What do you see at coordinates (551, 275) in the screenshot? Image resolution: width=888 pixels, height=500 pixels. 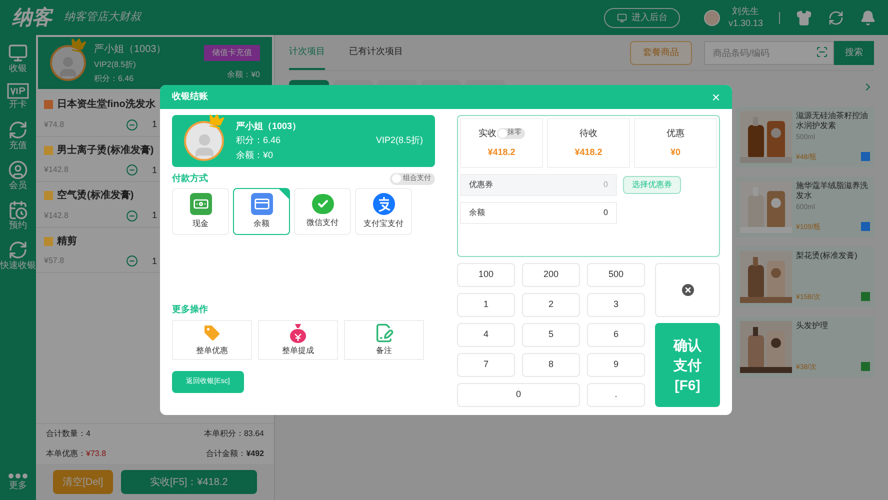 I see `keypad-key: 200` at bounding box center [551, 275].